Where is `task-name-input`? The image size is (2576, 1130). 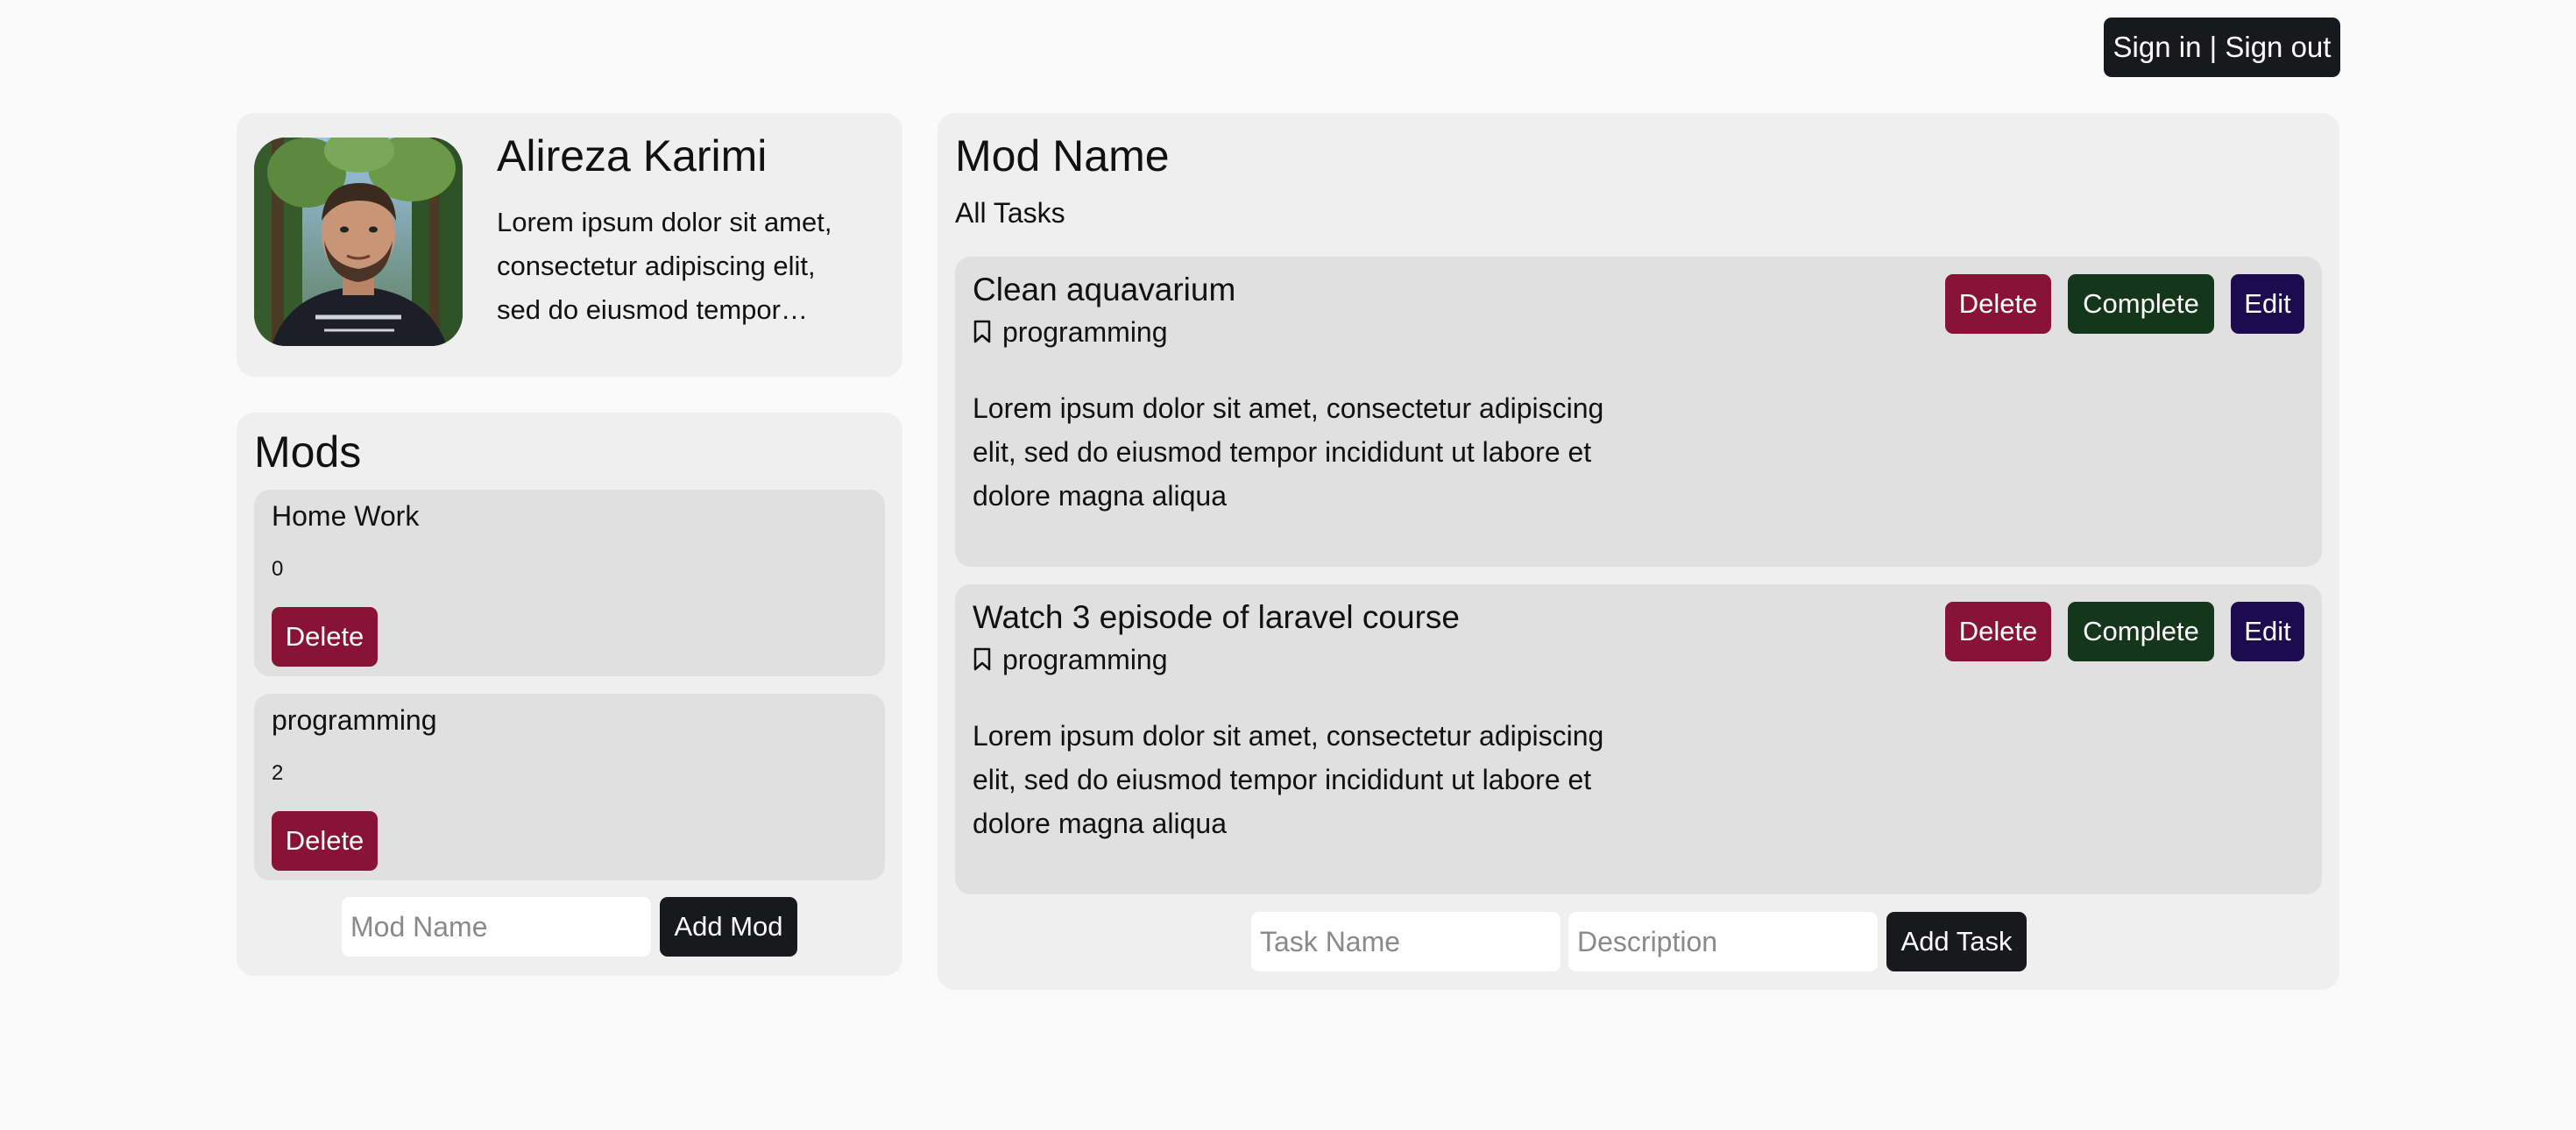
task-name-input is located at coordinates (1405, 942).